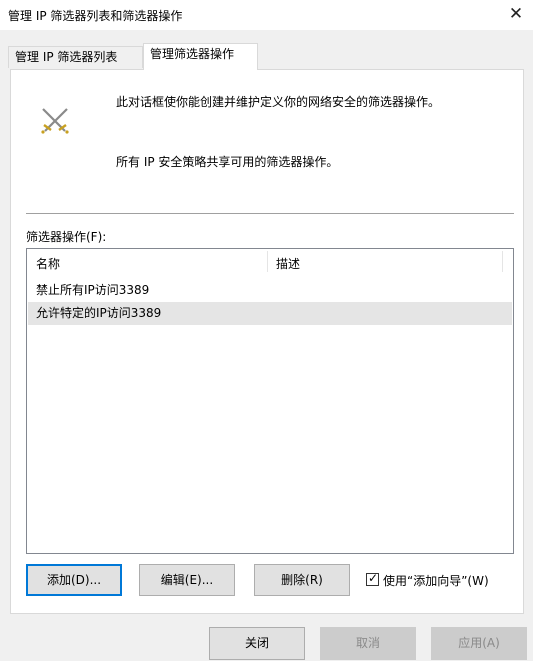 Image resolution: width=533 pixels, height=661 pixels. Describe the element at coordinates (48, 263) in the screenshot. I see `column-header-name: 名称` at that location.